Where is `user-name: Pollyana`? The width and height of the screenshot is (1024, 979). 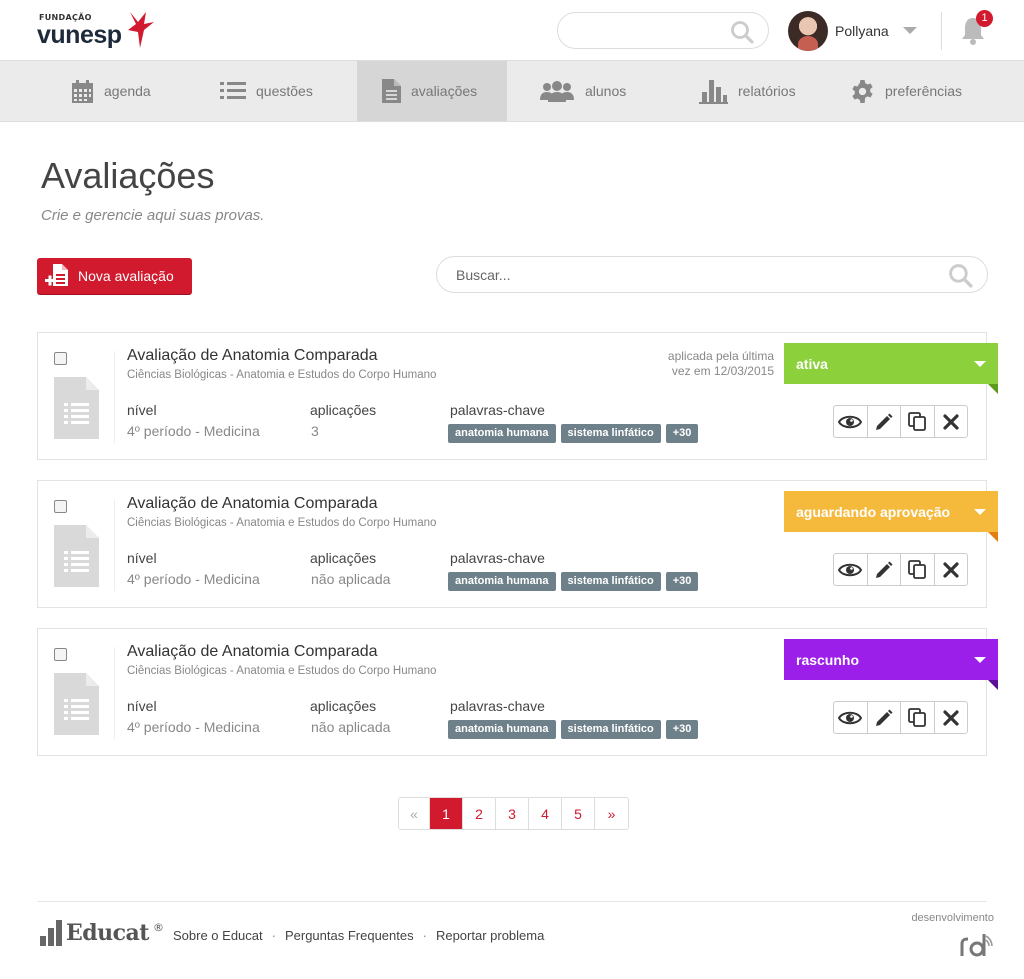 user-name: Pollyana is located at coordinates (862, 31).